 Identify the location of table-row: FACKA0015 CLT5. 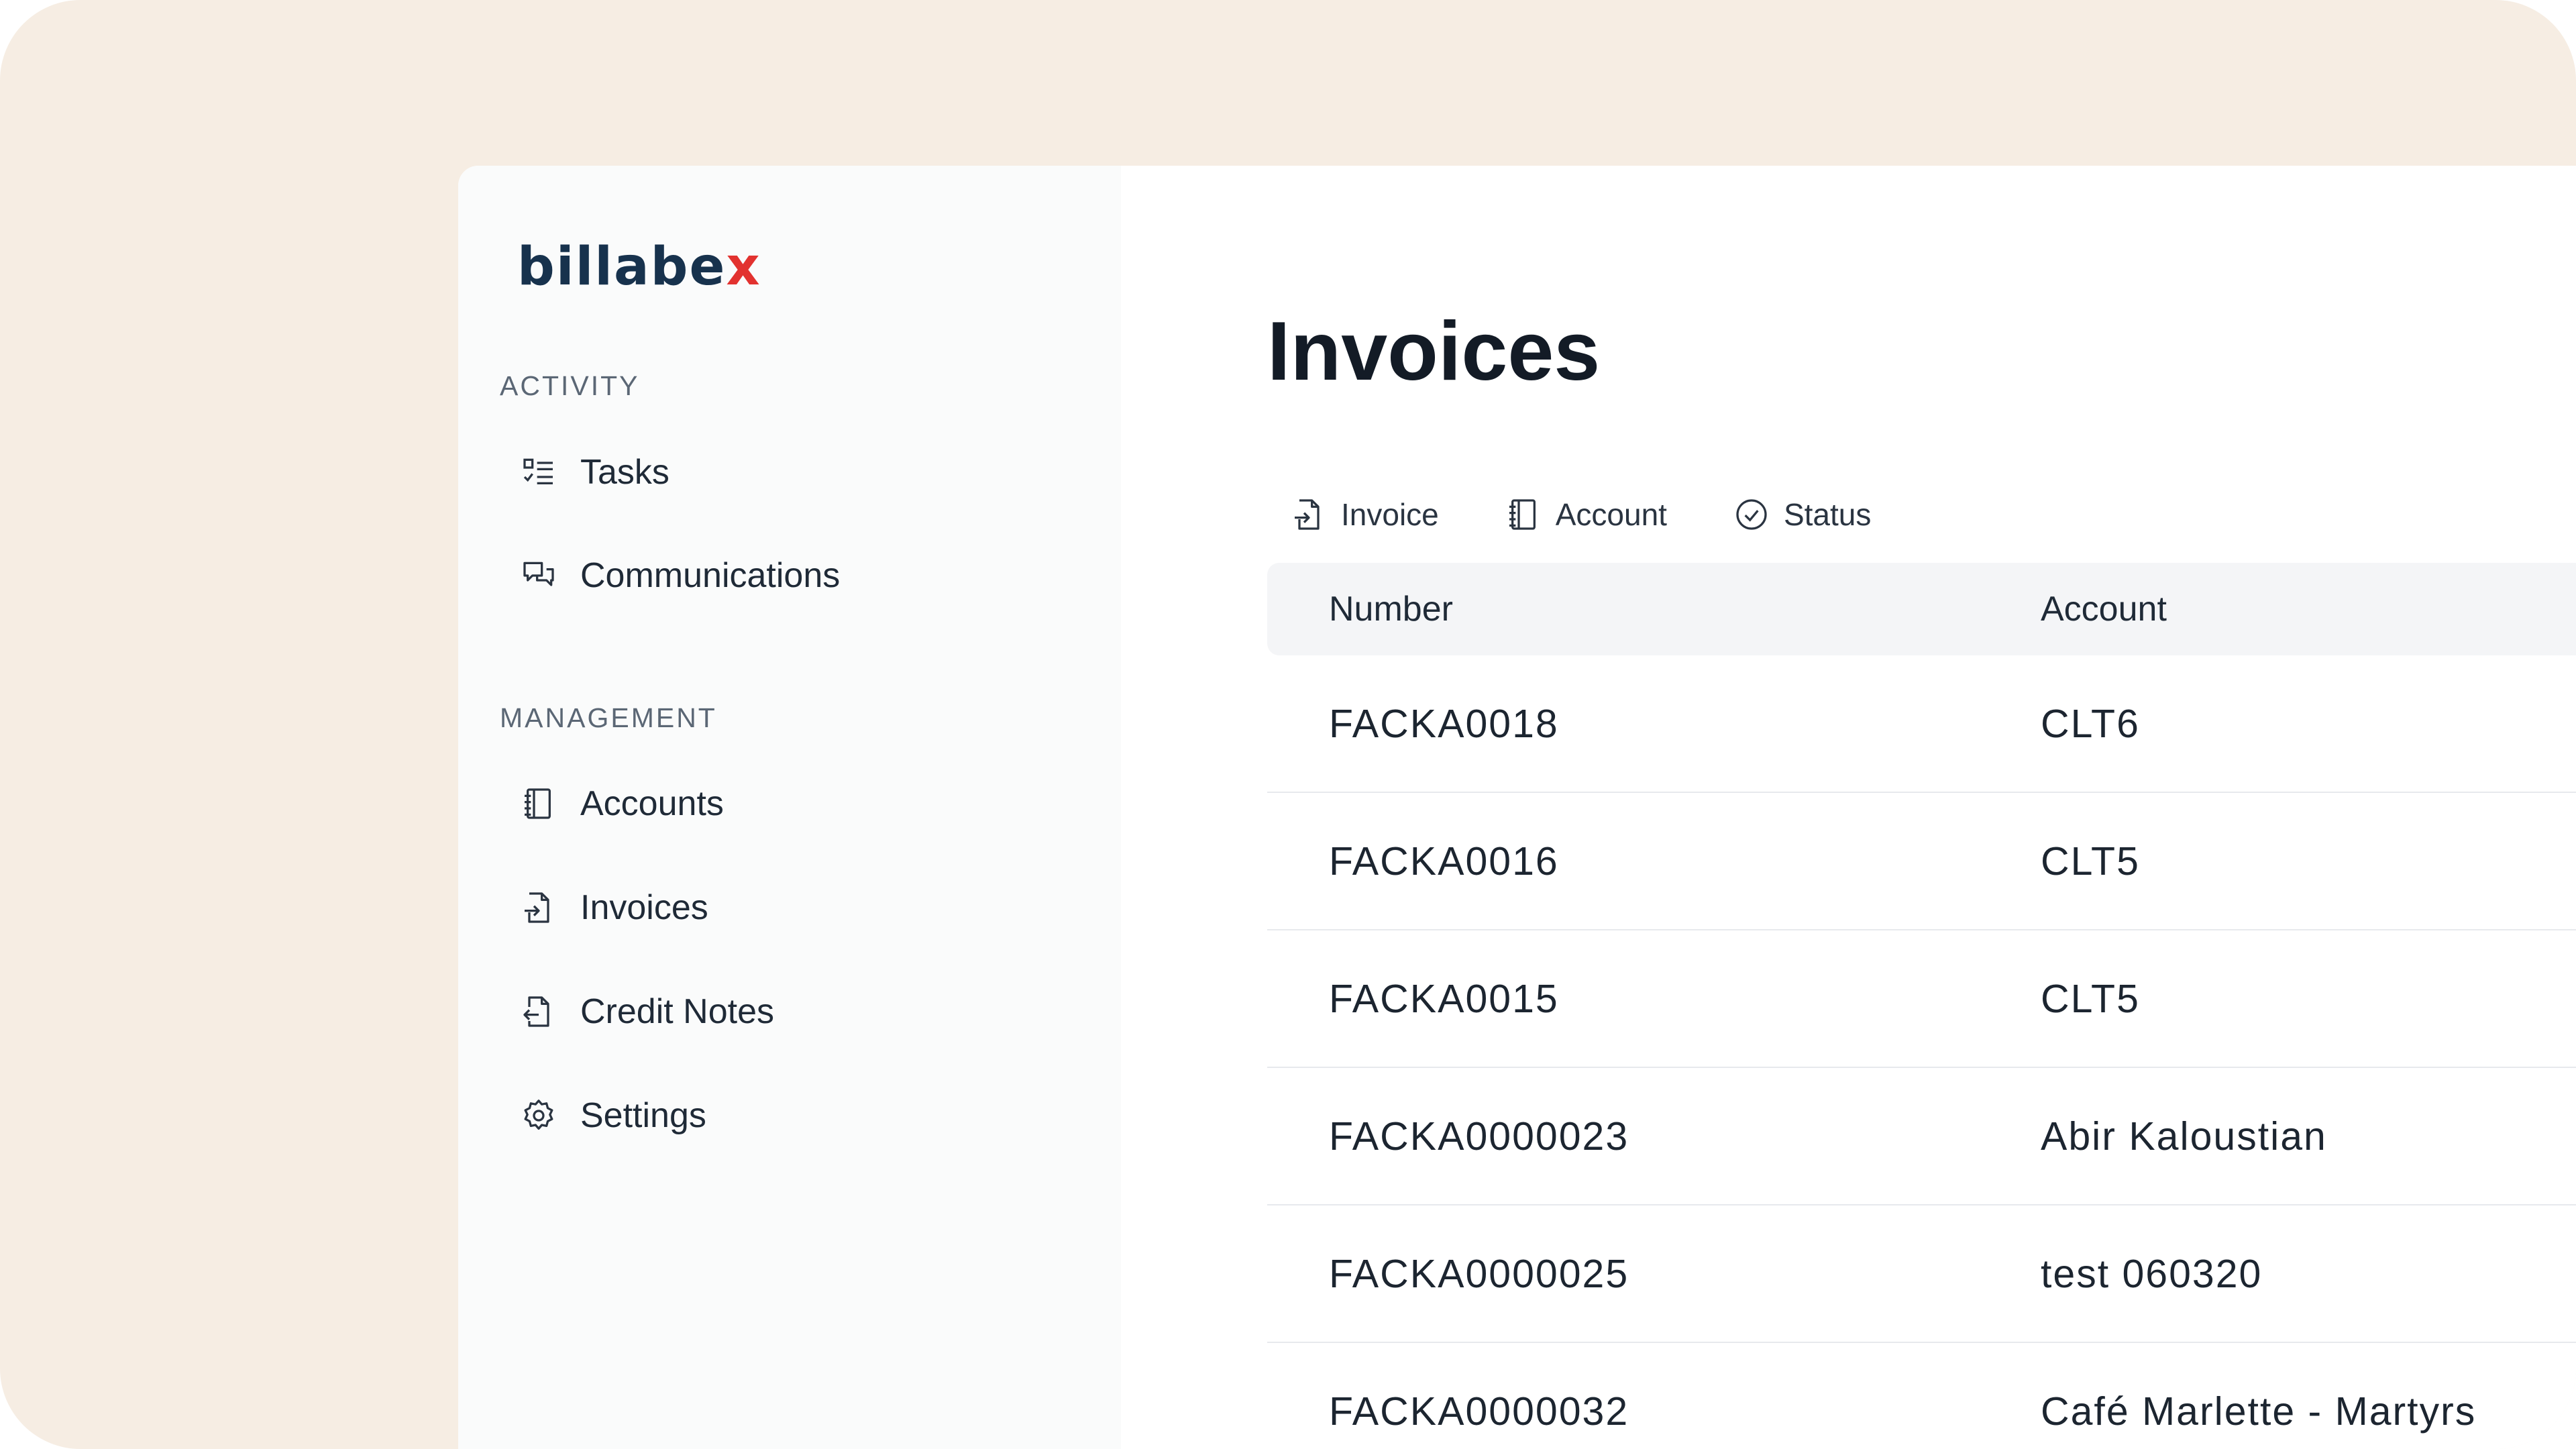
(1921, 999).